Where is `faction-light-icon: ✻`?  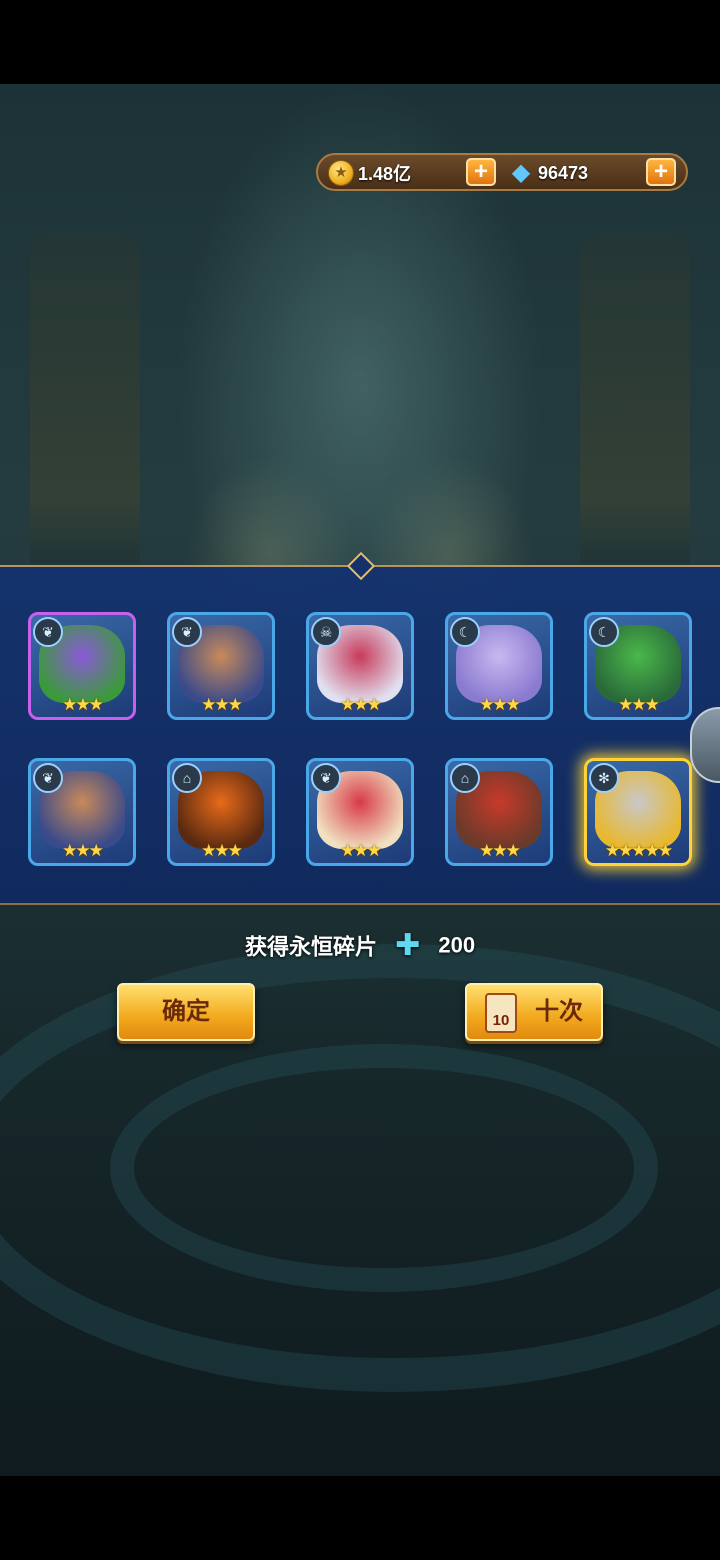 faction-light-icon: ✻ is located at coordinates (604, 778).